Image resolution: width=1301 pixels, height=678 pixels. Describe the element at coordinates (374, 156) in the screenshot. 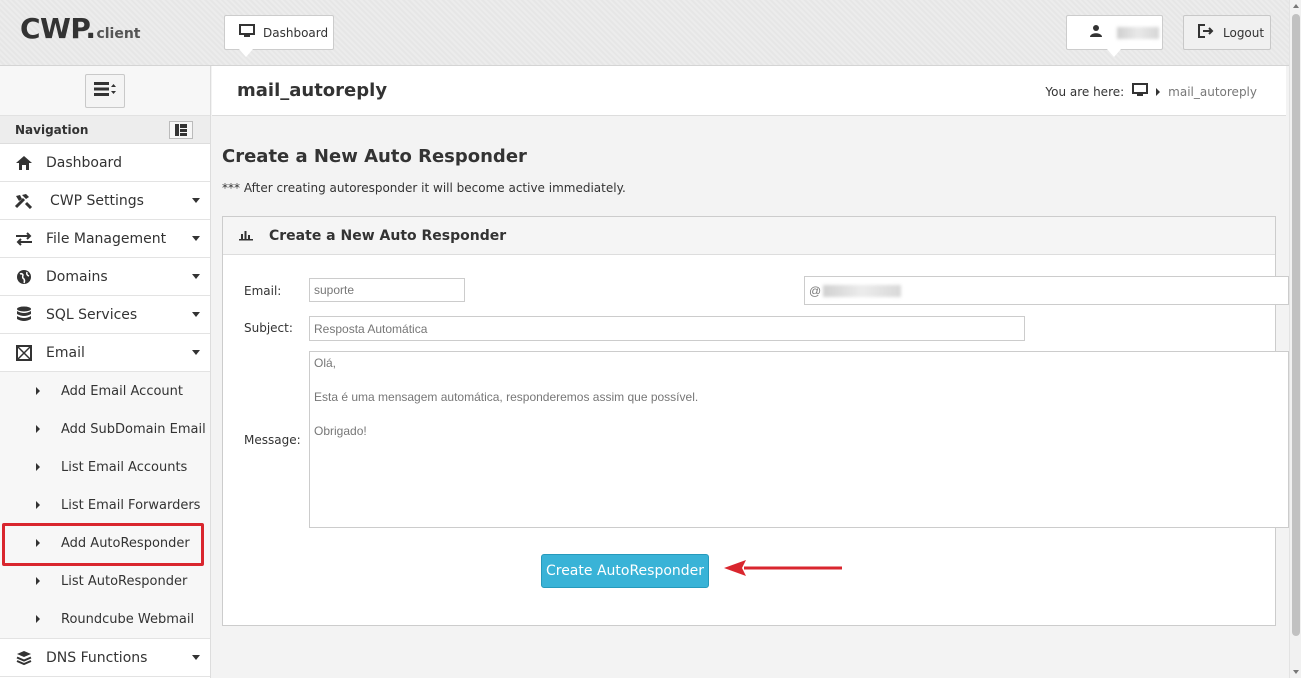

I see `section-heading: Create a New Auto Responder` at that location.